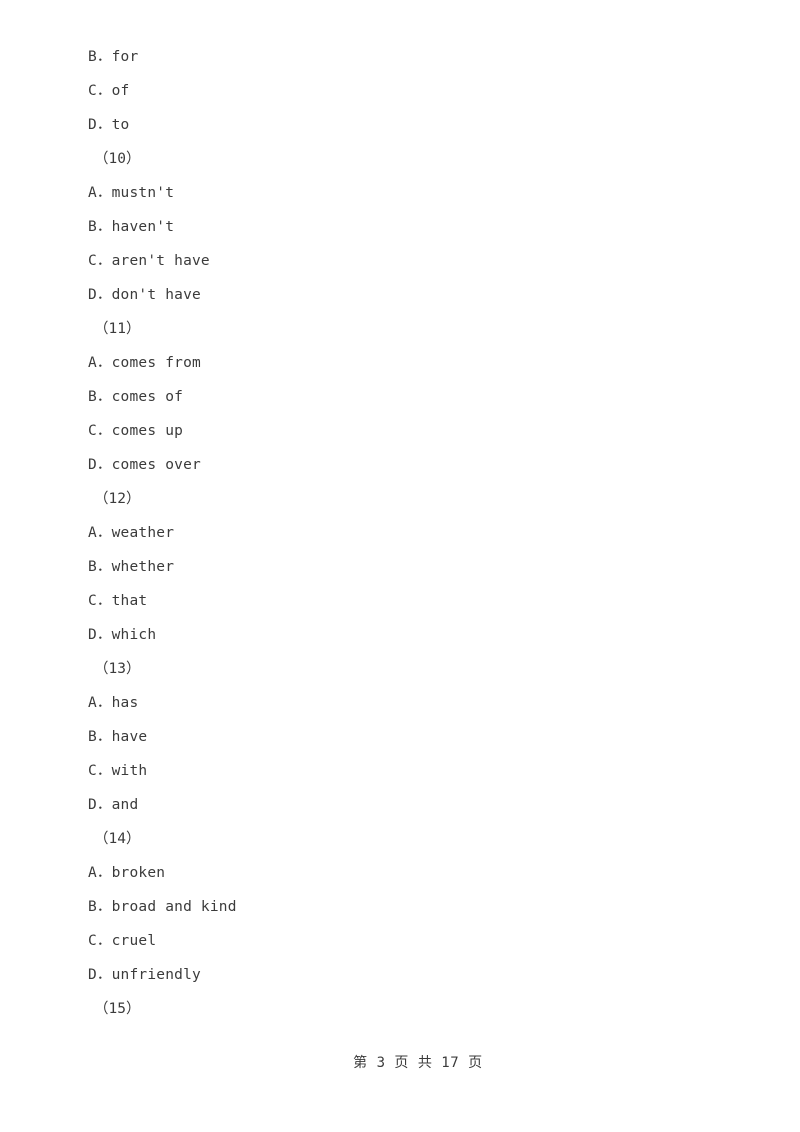  What do you see at coordinates (117, 159) in the screenshot?
I see `question-number: （10）` at bounding box center [117, 159].